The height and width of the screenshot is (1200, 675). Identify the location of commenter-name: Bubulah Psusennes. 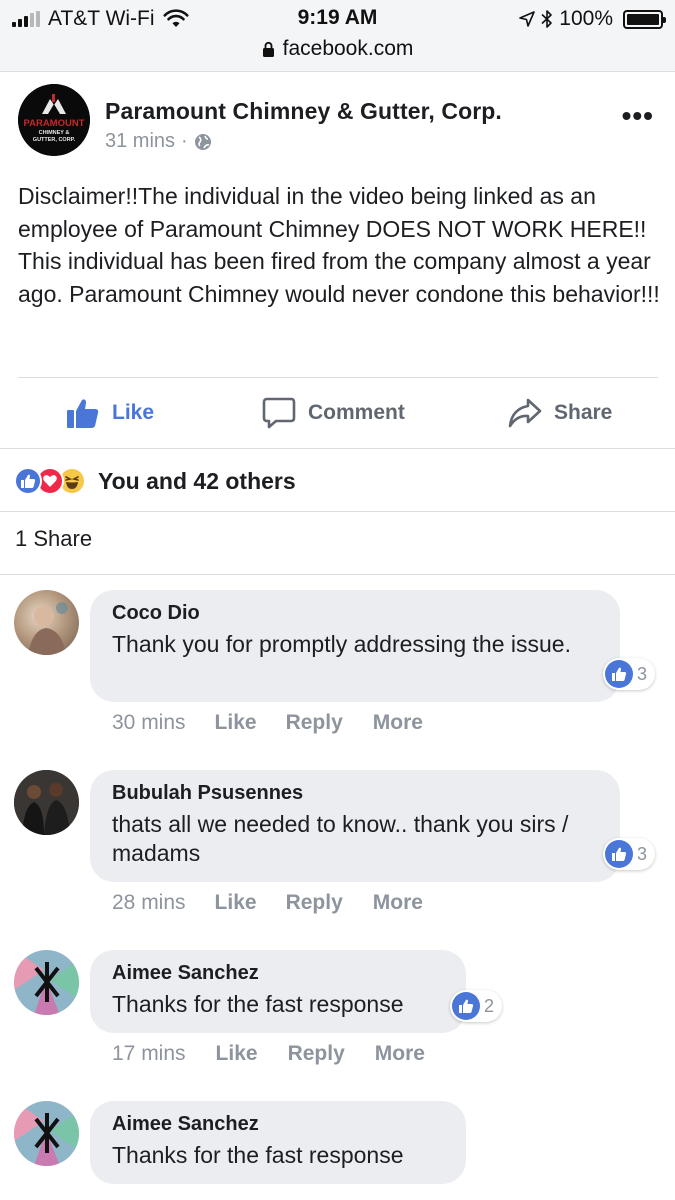
(355, 793).